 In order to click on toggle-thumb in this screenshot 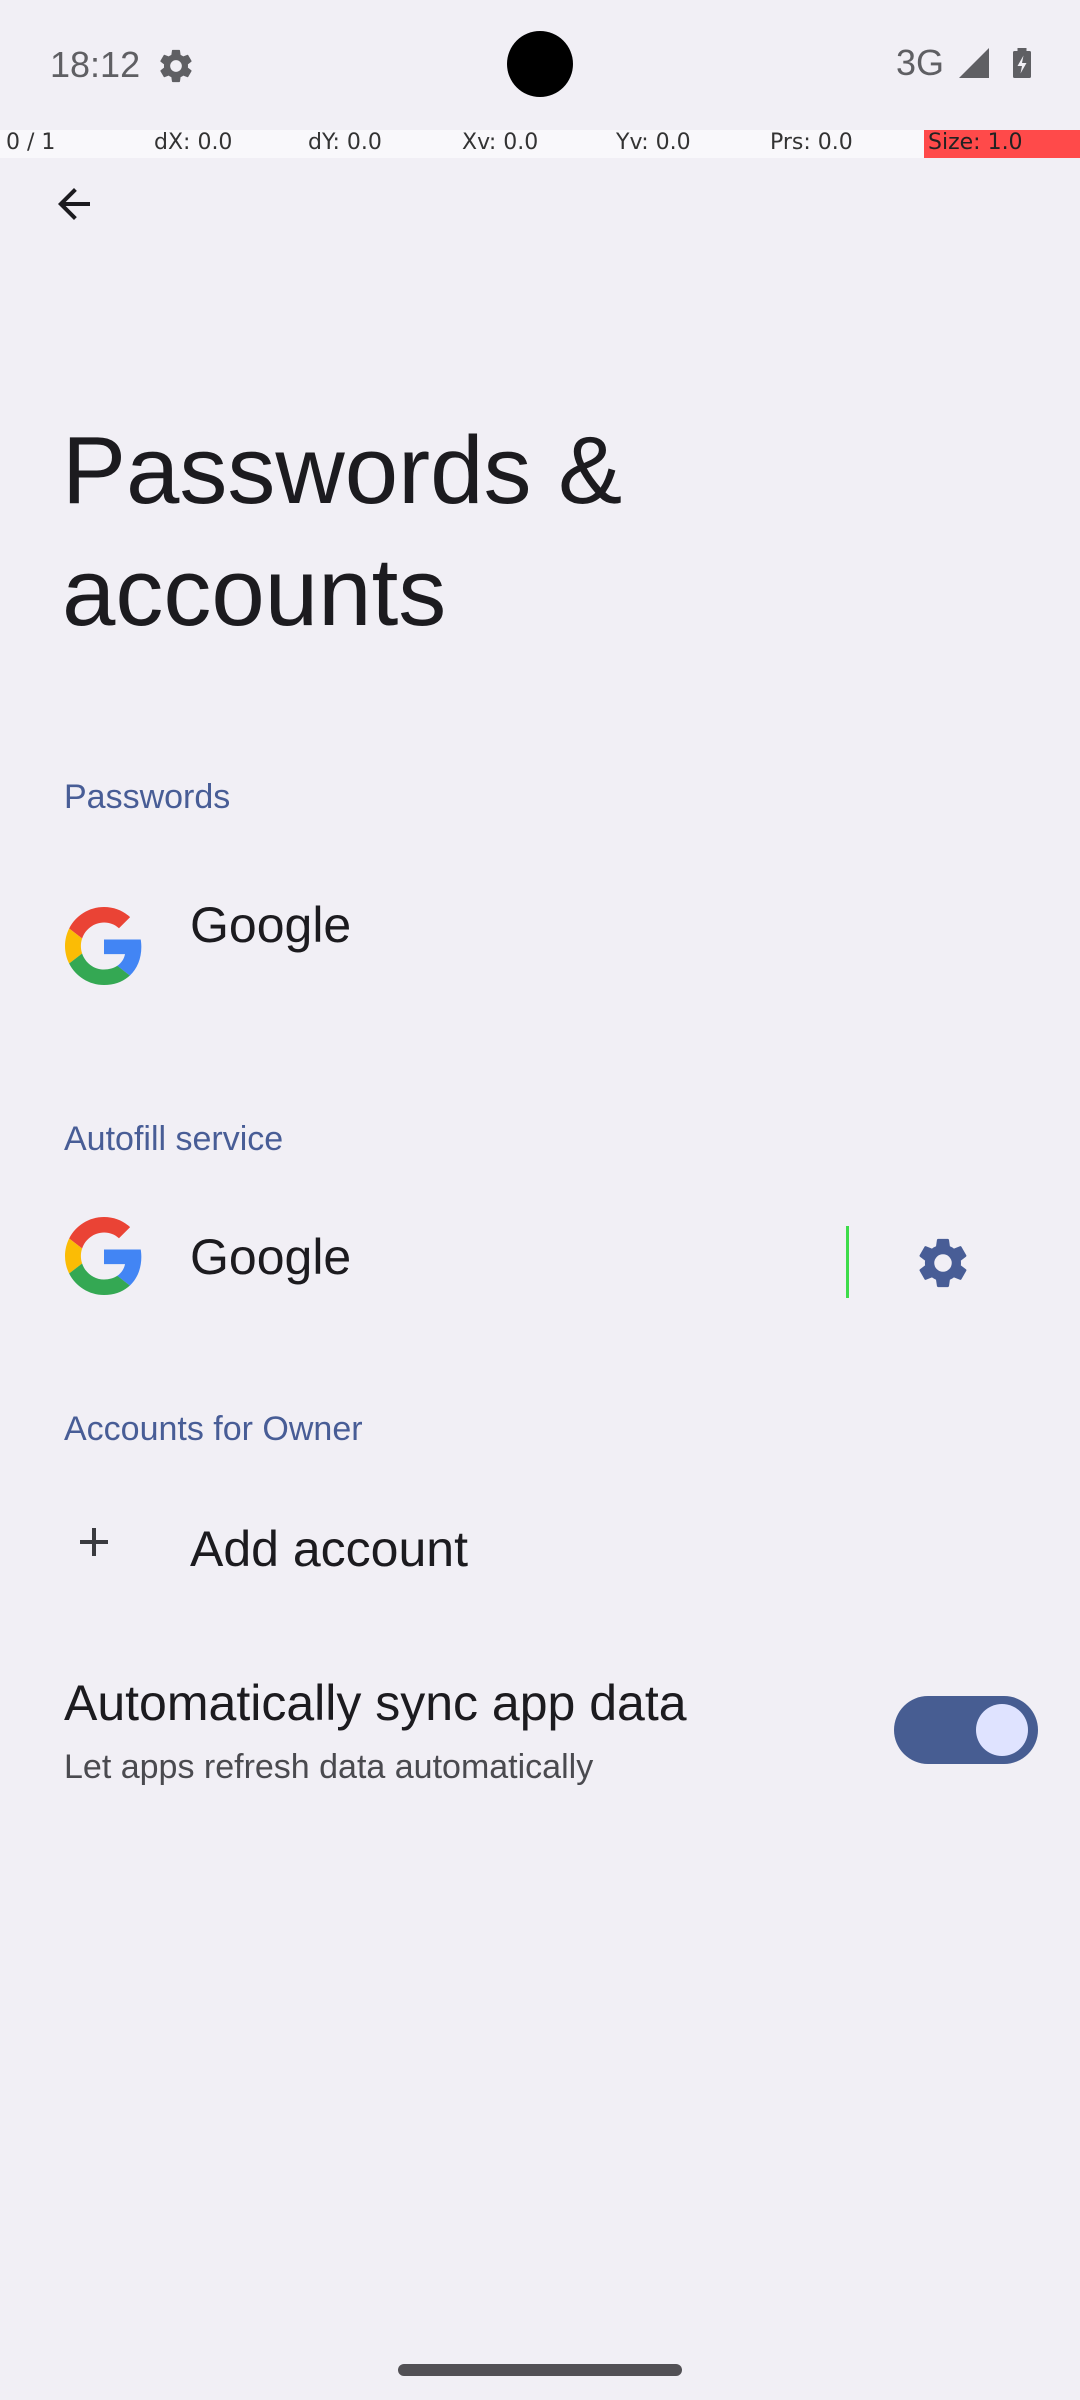, I will do `click(1002, 1730)`.